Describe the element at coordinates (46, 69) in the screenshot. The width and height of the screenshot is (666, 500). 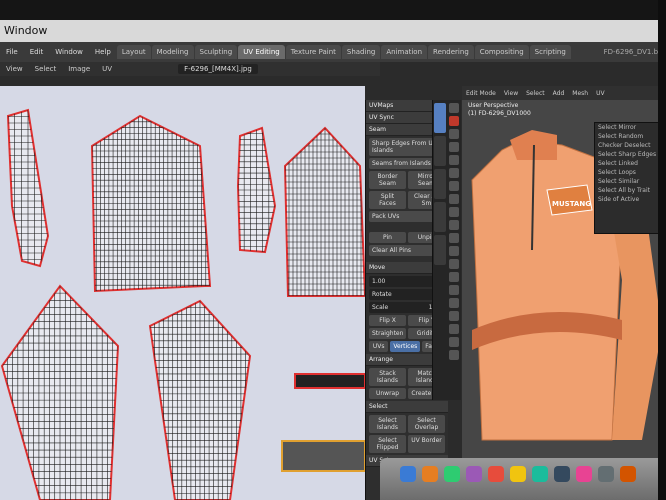
I see `uv-menu-select: Select` at that location.